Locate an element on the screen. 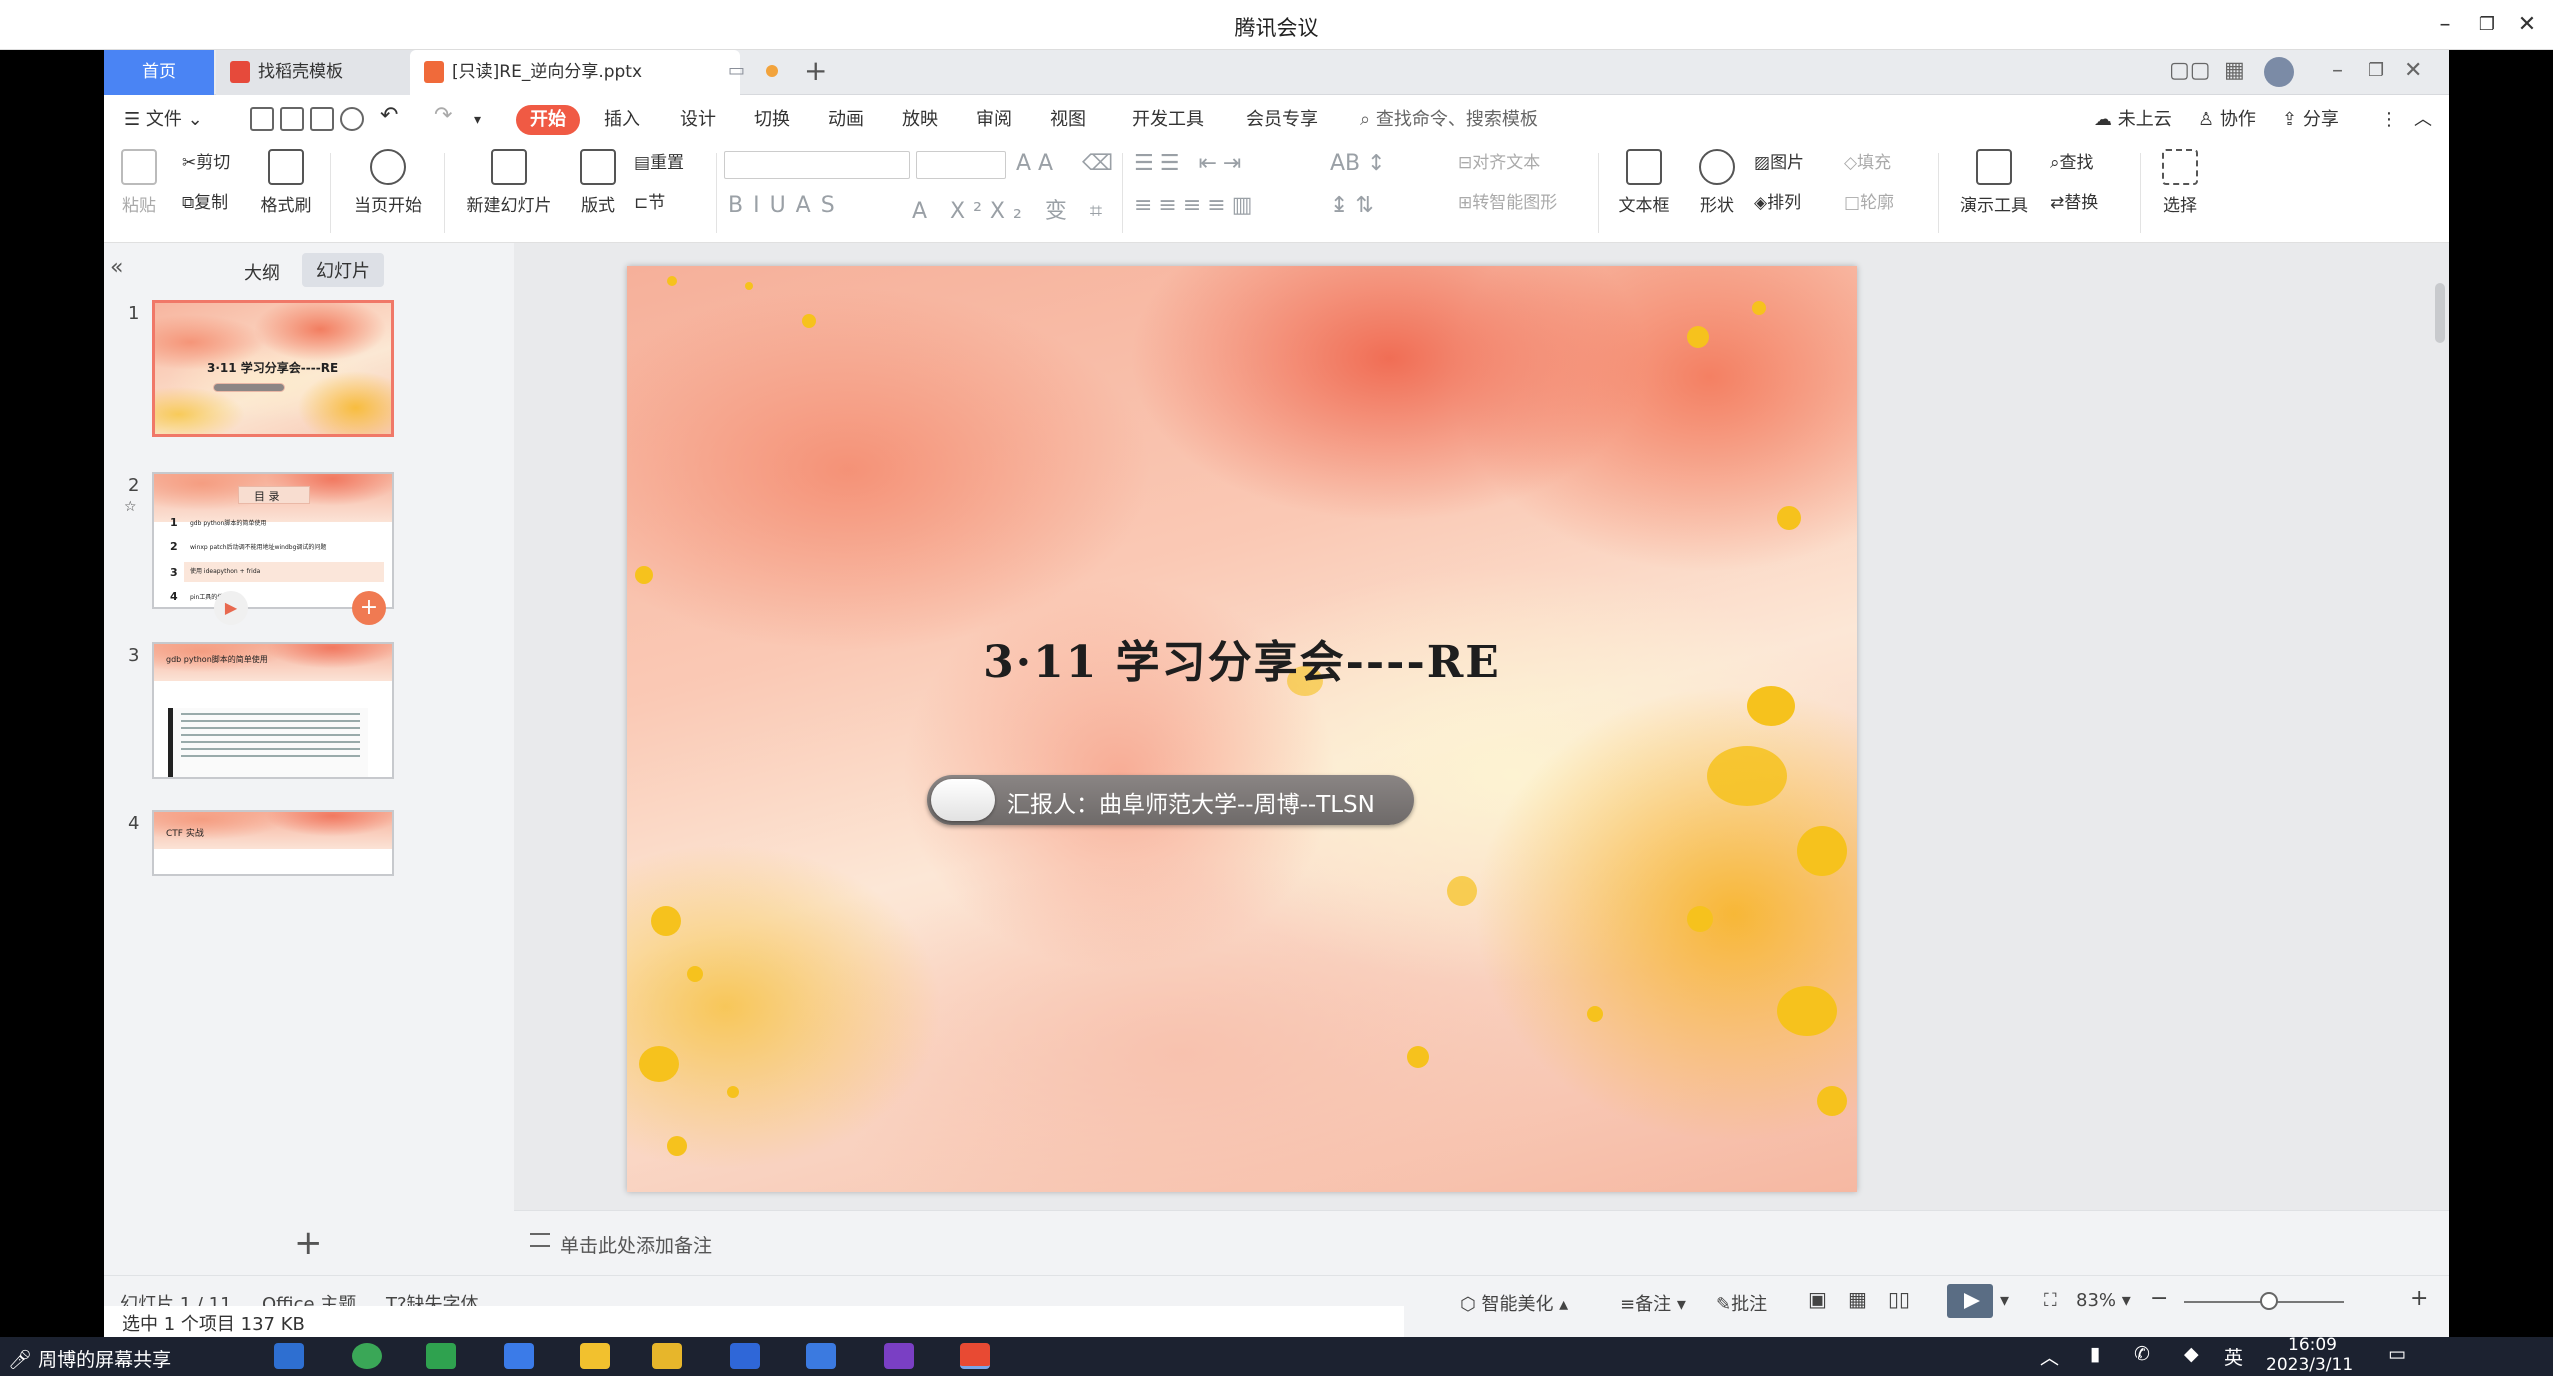 This screenshot has width=2553, height=1376. taskbar-app-qq is located at coordinates (745, 1356).